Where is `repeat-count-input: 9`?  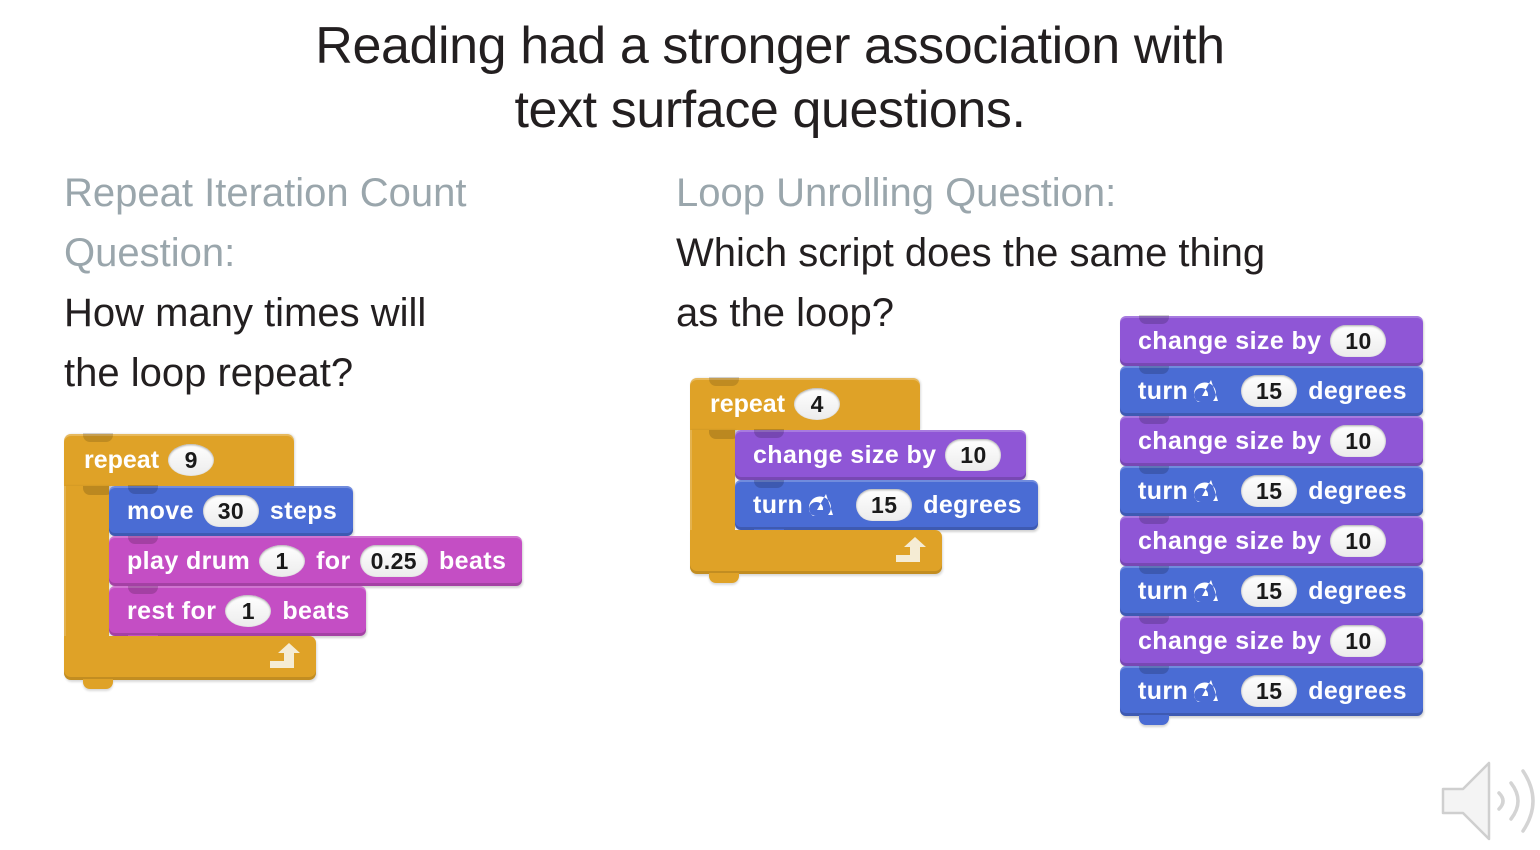
repeat-count-input: 9 is located at coordinates (191, 460).